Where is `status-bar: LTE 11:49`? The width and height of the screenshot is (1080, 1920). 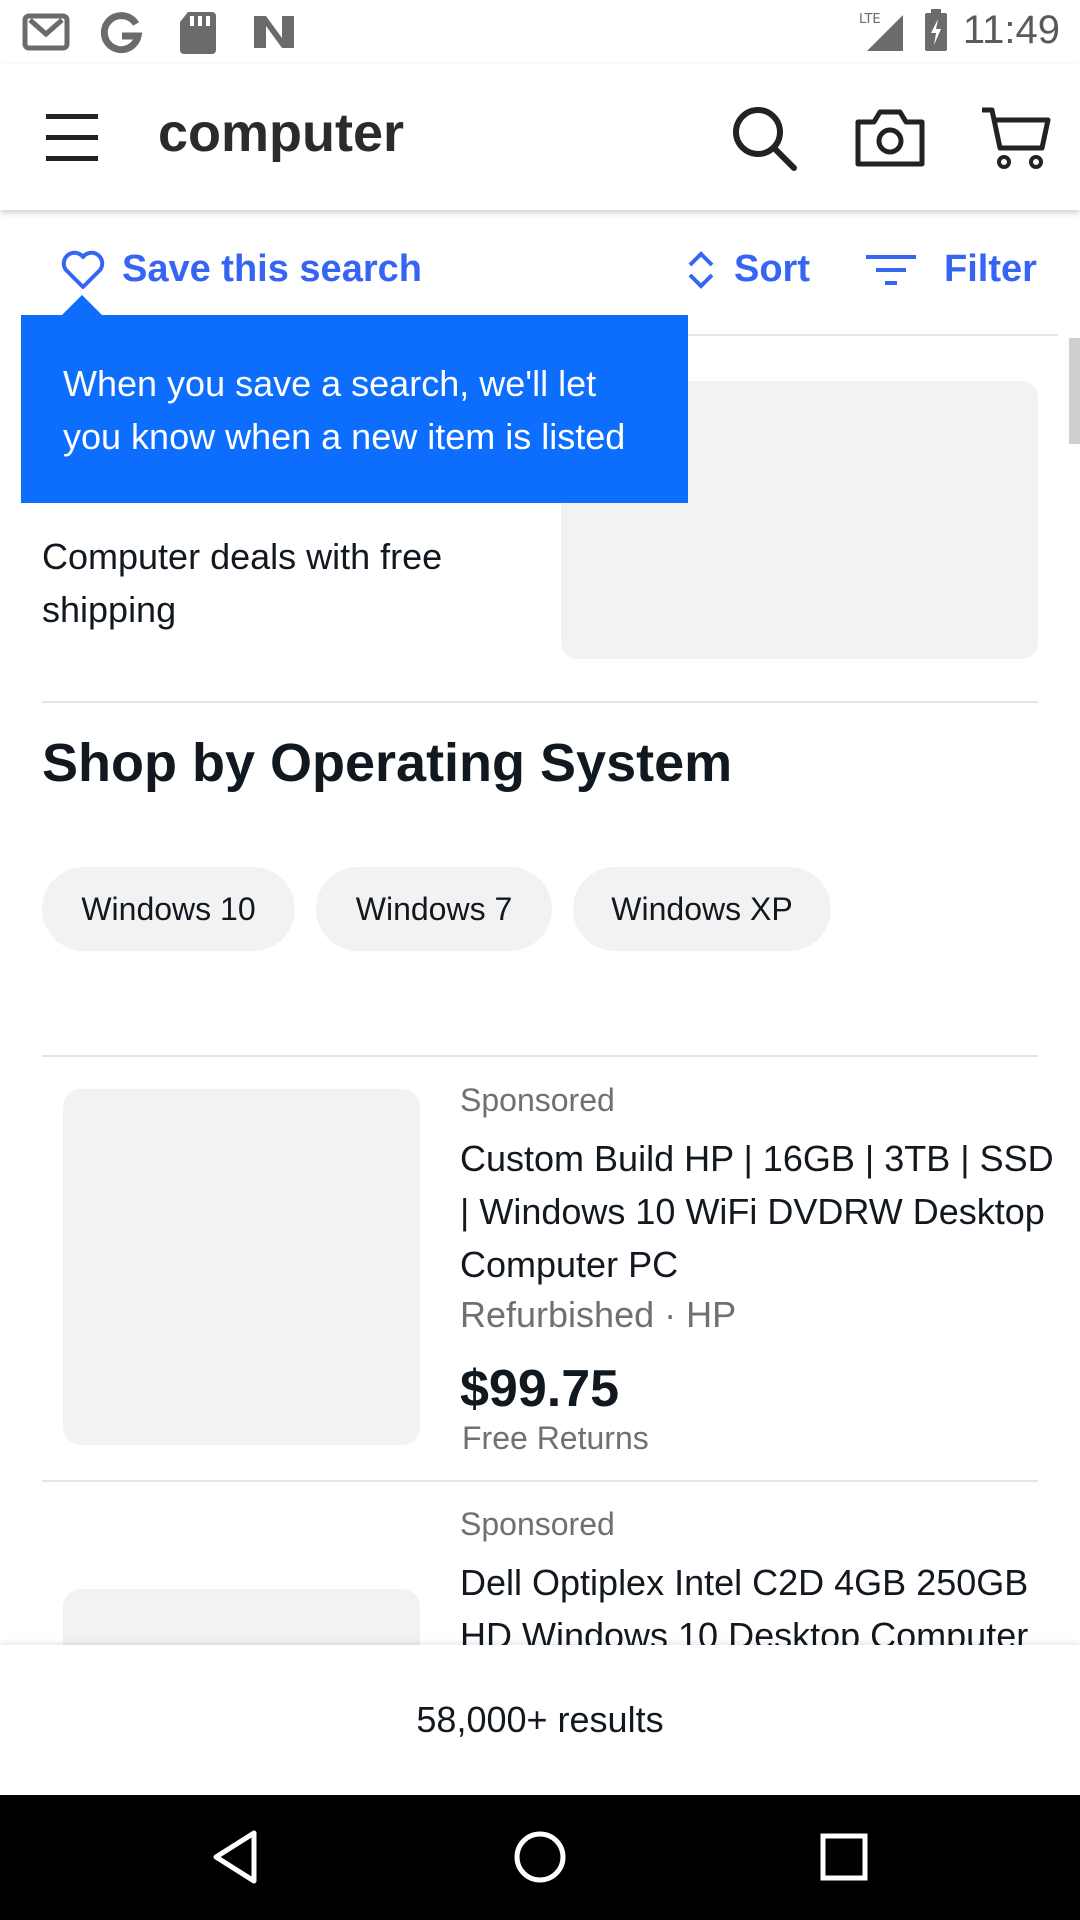
status-bar: LTE 11:49 is located at coordinates (540, 32).